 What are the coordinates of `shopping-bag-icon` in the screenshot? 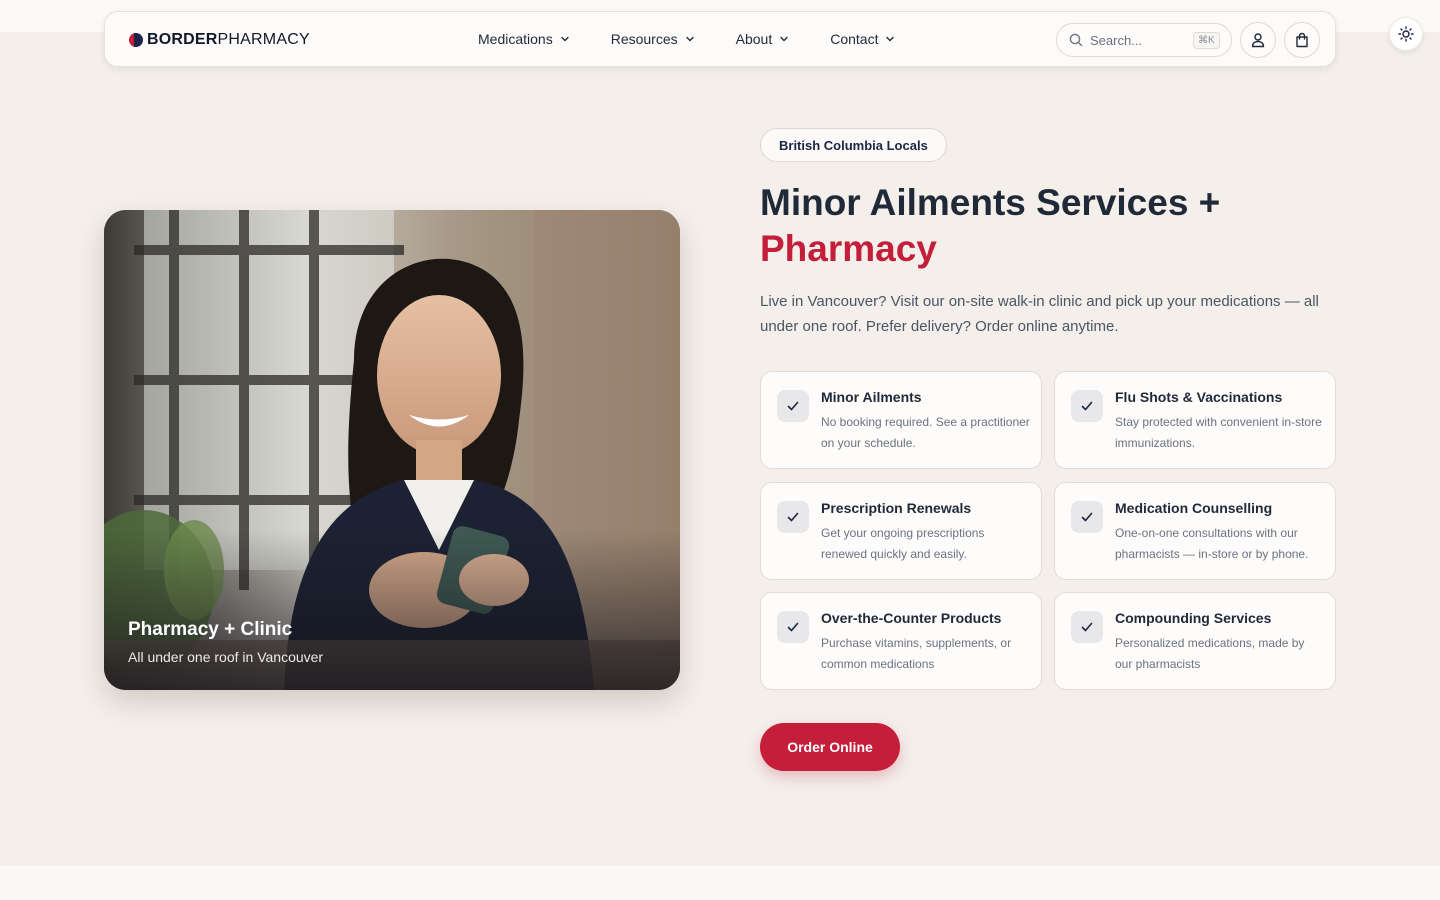 It's located at (1302, 40).